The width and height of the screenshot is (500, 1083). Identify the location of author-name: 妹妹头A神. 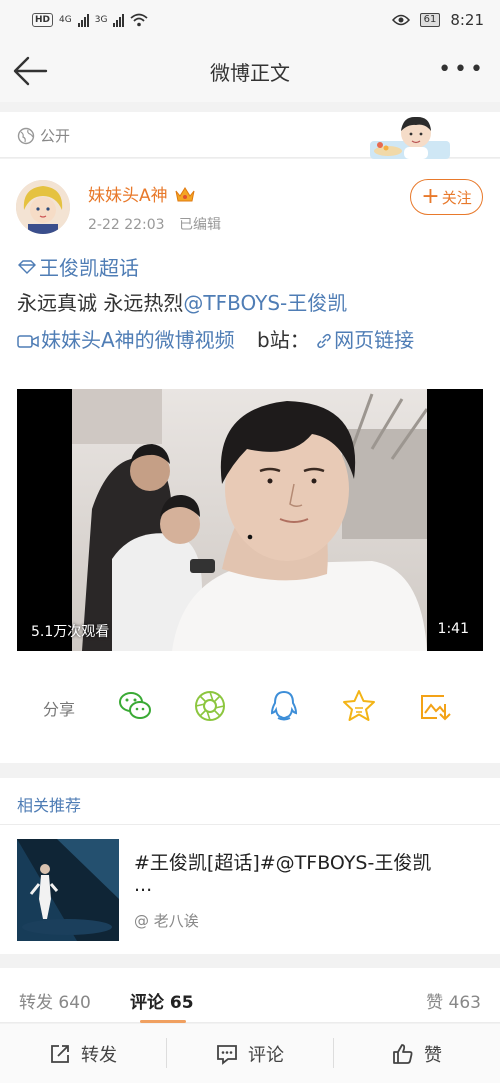
(142, 193).